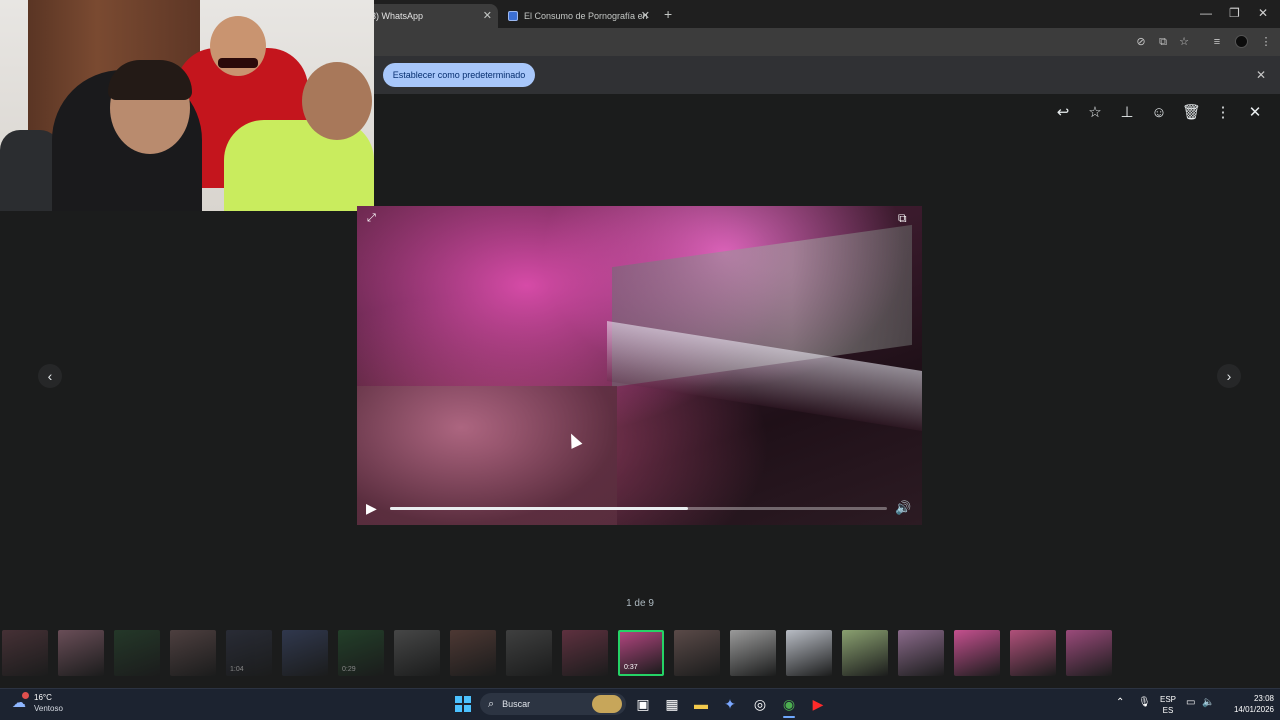  Describe the element at coordinates (1255, 113) in the screenshot. I see `close-icon: ✕` at that location.